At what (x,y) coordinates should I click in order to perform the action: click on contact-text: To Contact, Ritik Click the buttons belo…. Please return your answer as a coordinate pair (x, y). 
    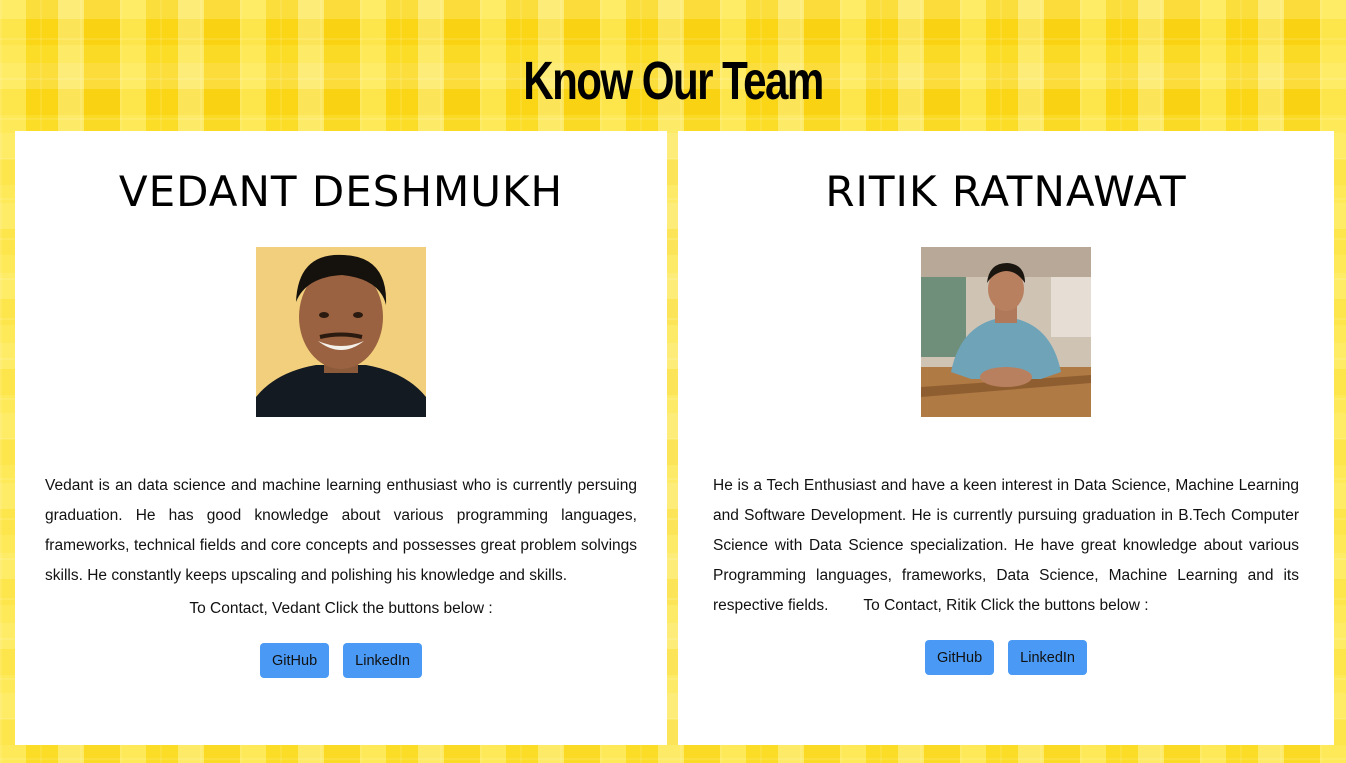
    Looking at the image, I should click on (1006, 605).